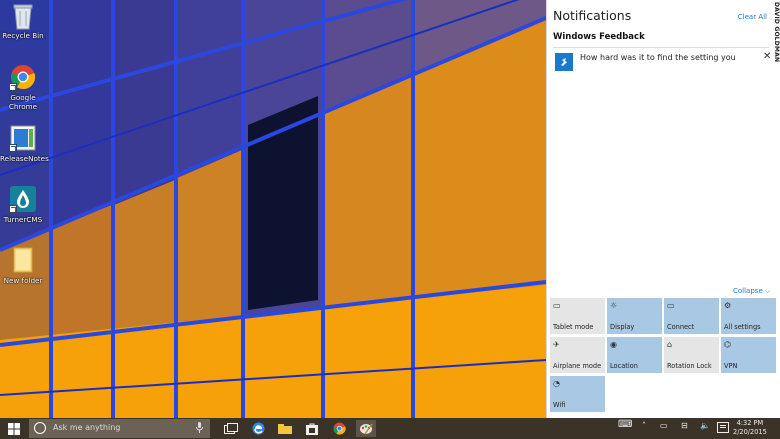 Image resolution: width=780 pixels, height=439 pixels. I want to click on desktop-icon-google-chrome: Google Chrome, so click(23, 87).